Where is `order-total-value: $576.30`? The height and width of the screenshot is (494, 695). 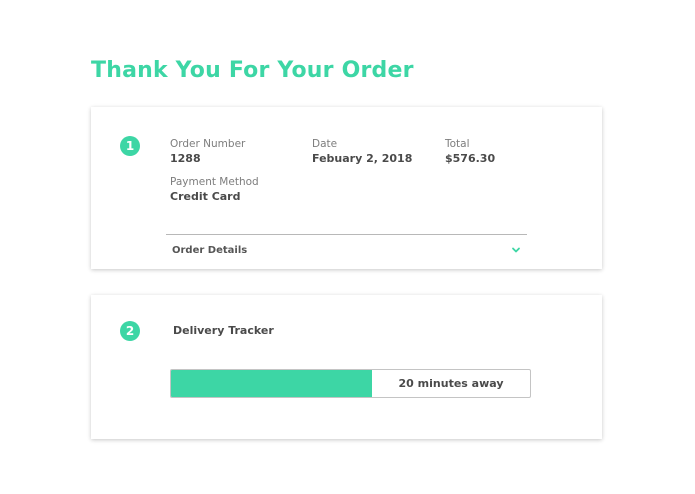 order-total-value: $576.30 is located at coordinates (470, 158).